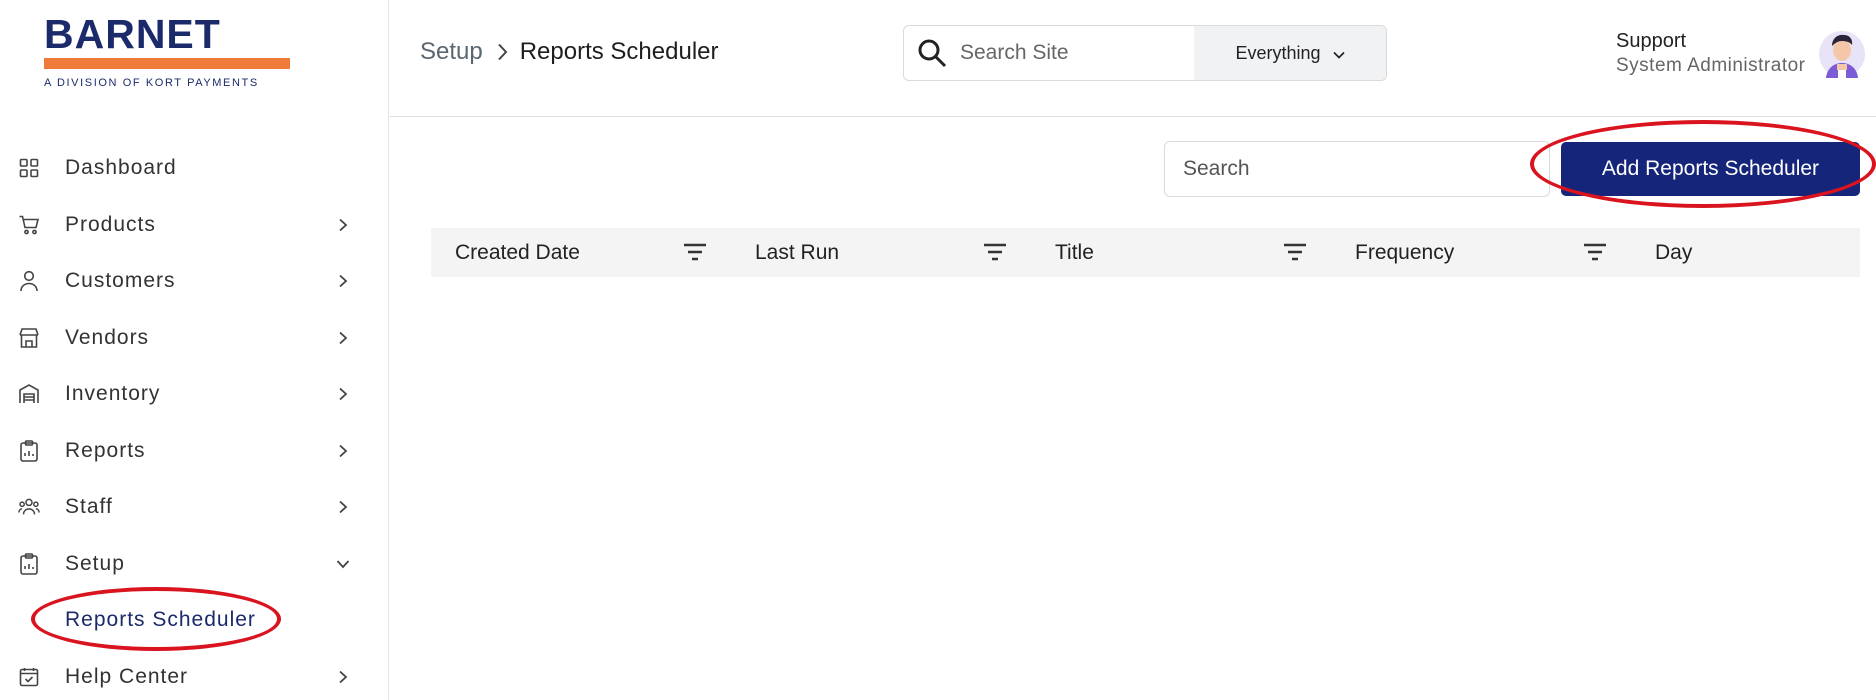 This screenshot has width=1876, height=700. What do you see at coordinates (29, 394) in the screenshot?
I see `warehouse-icon` at bounding box center [29, 394].